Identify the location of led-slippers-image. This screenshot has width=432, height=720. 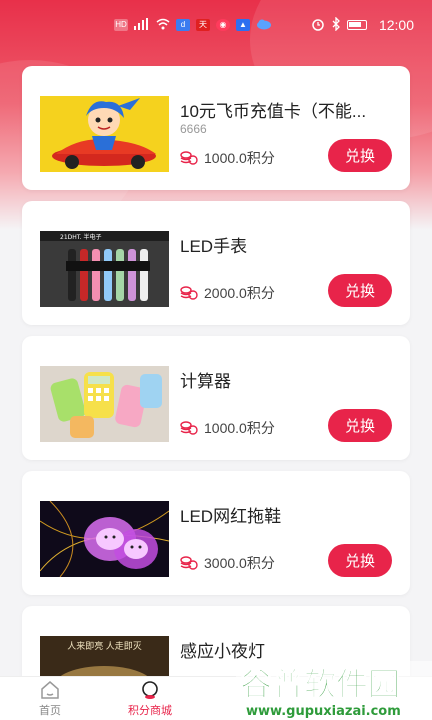
(104, 539).